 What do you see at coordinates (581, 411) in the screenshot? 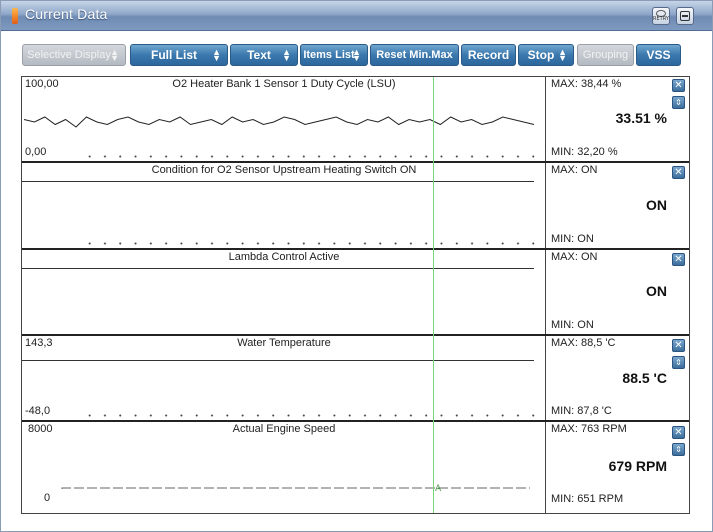
I see `min-value: MIN: 87,8 'C` at bounding box center [581, 411].